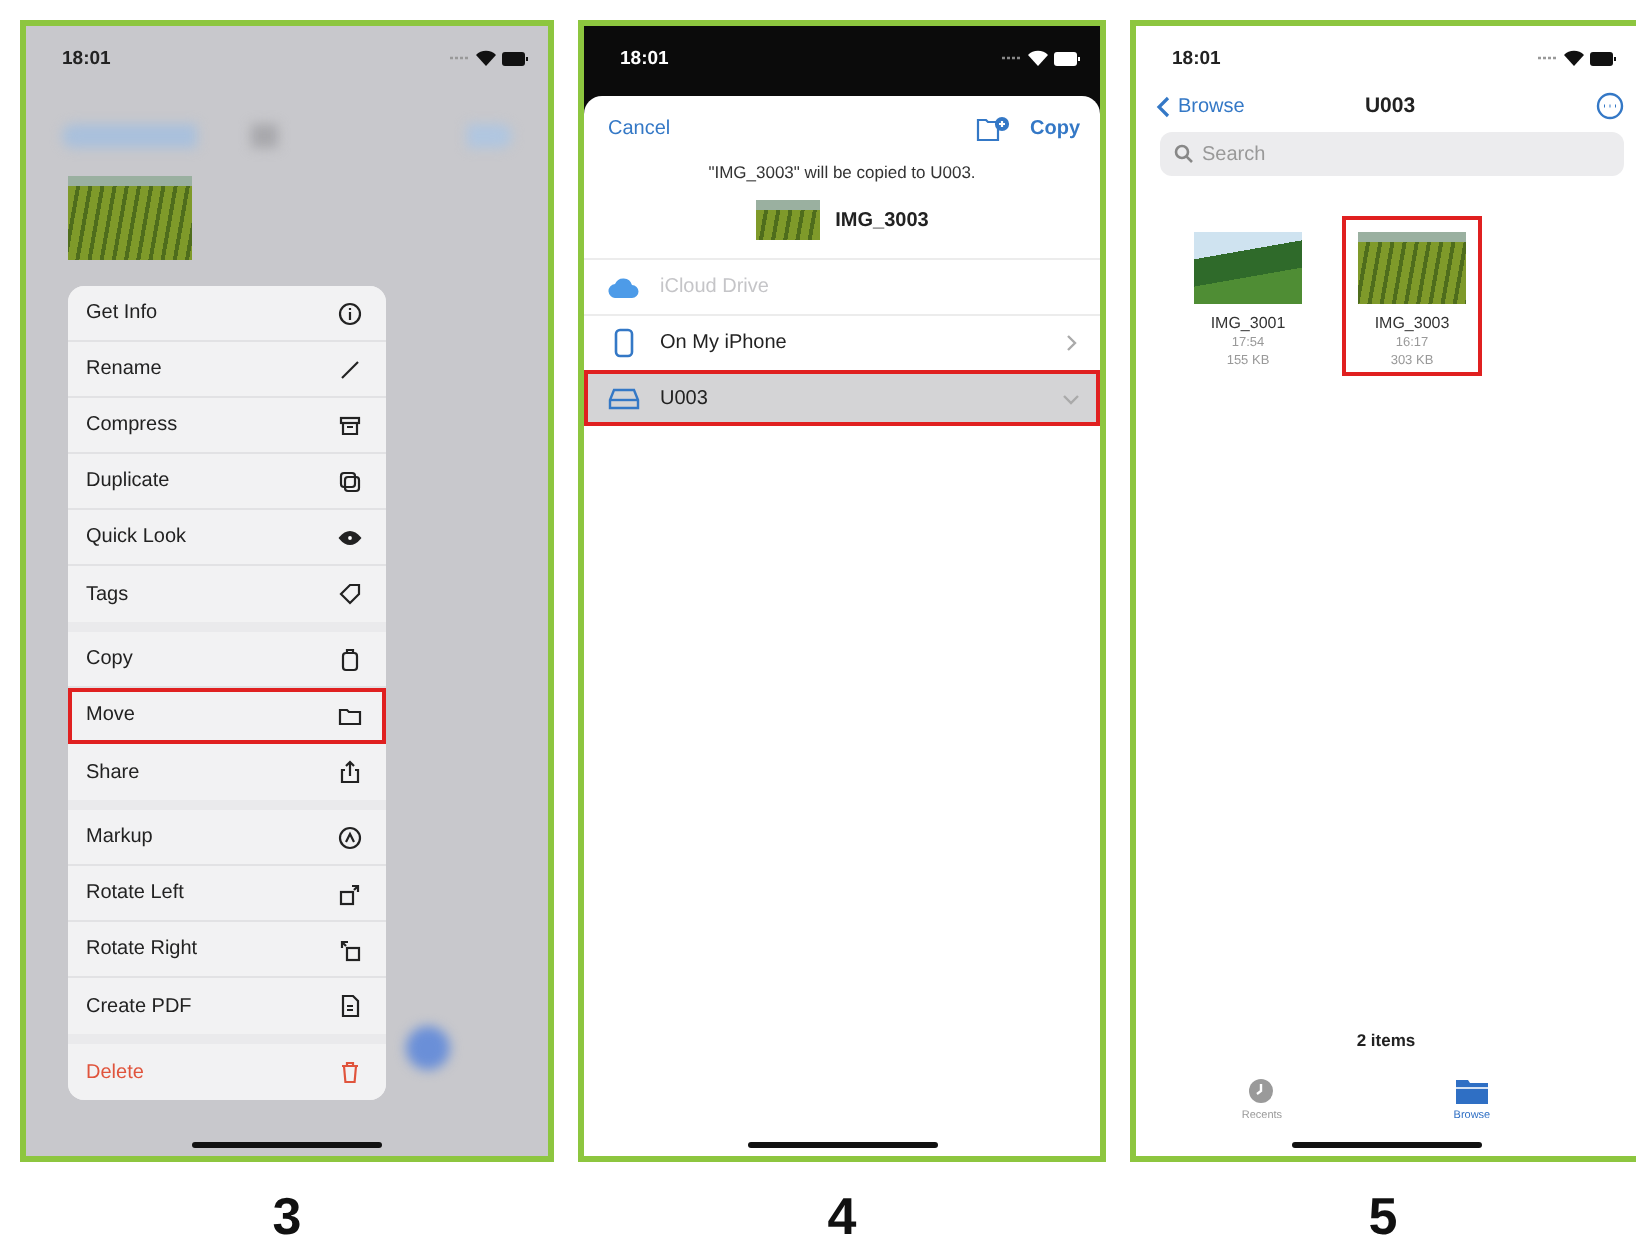  I want to click on search-field: Search, so click(1392, 154).